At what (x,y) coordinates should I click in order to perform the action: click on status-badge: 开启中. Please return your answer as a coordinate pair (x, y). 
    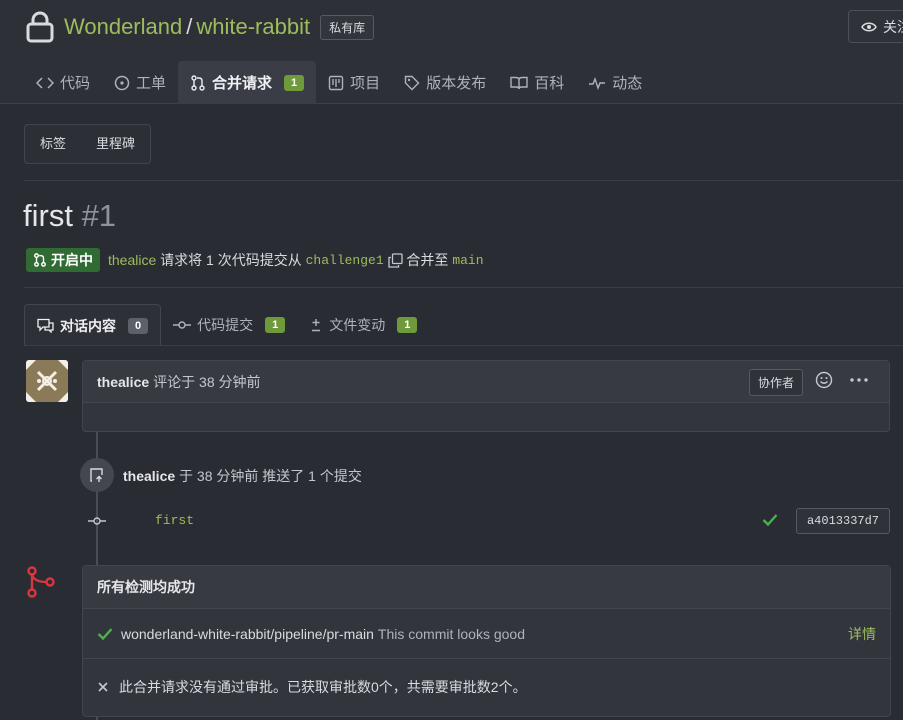
    Looking at the image, I should click on (63, 260).